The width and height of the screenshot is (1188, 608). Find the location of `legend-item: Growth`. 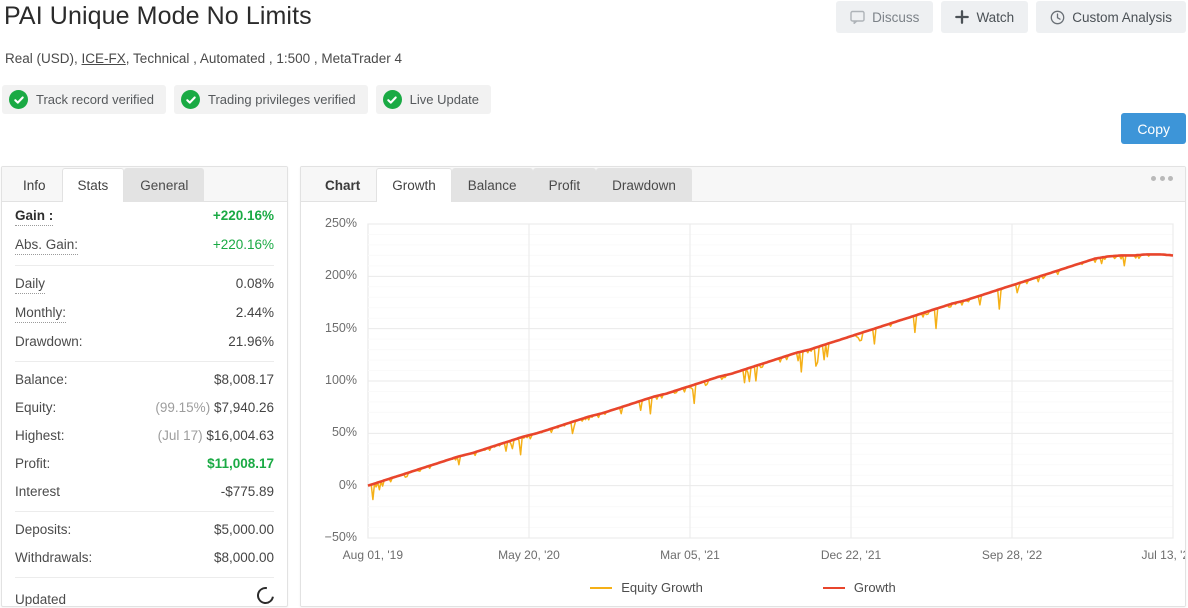

legend-item: Growth is located at coordinates (859, 587).